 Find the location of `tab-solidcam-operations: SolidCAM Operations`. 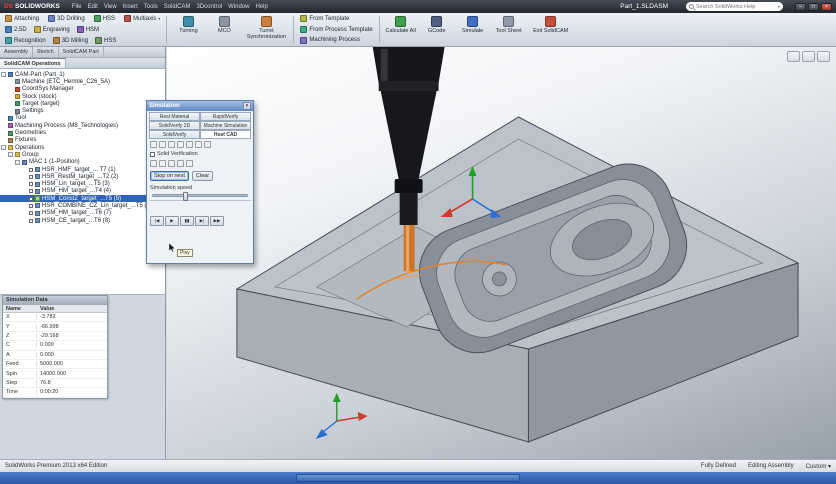

tab-solidcam-operations: SolidCAM Operations is located at coordinates (33, 63).